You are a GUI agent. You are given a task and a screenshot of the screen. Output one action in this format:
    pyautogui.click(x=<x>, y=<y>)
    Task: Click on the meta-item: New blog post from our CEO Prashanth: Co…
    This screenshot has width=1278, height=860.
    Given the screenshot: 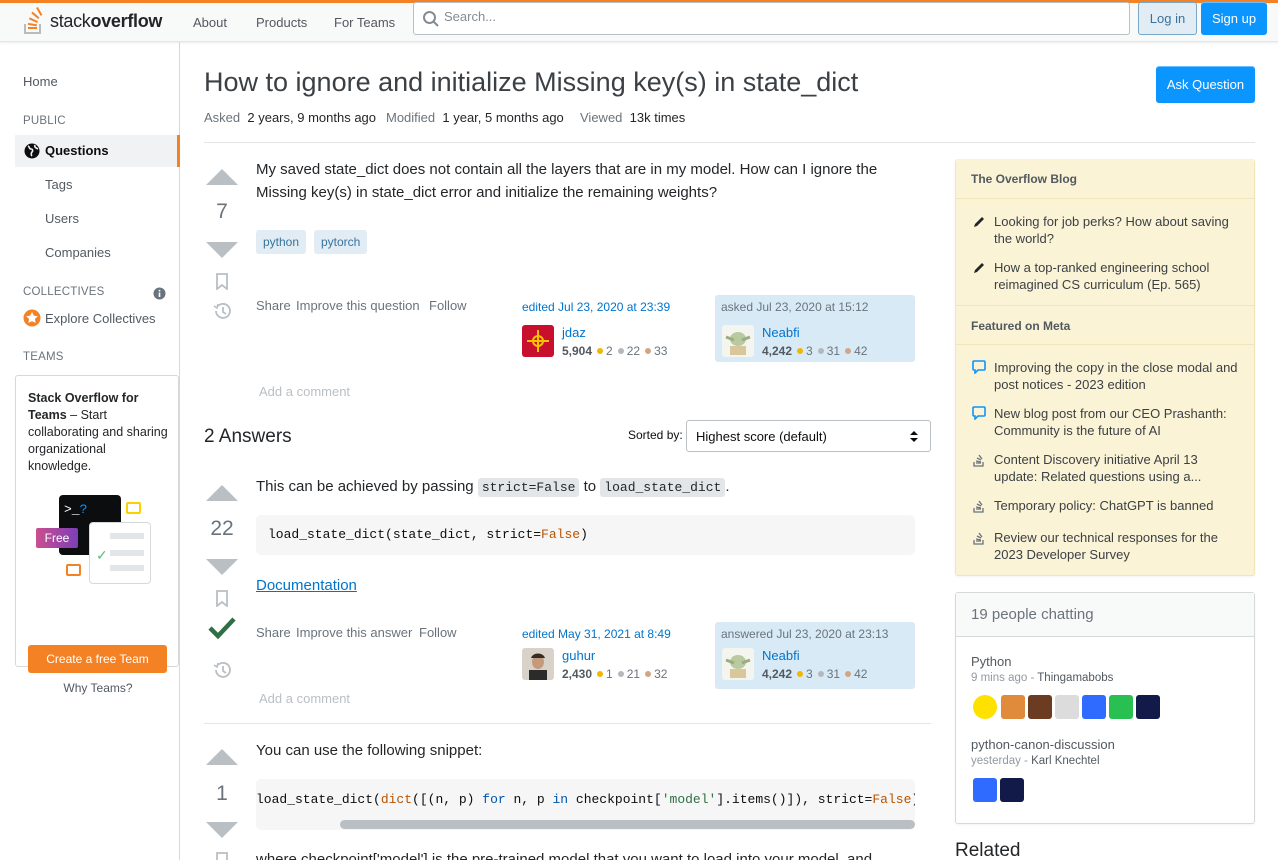 What is the action you would take?
    pyautogui.click(x=1116, y=422)
    